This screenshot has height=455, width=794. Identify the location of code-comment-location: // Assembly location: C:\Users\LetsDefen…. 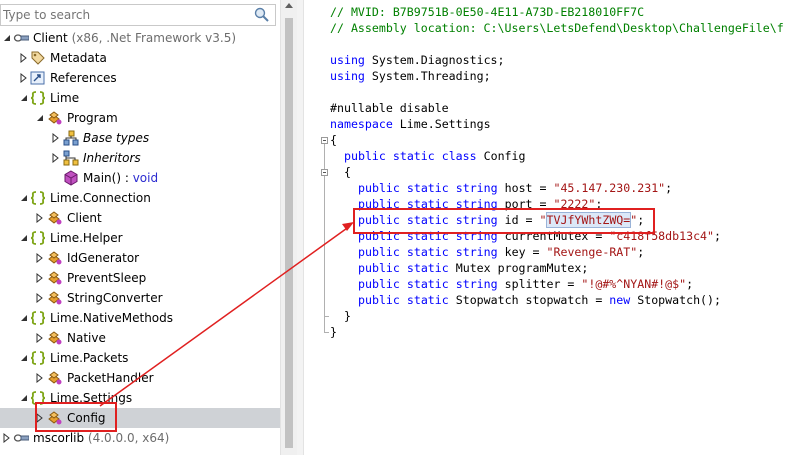
(557, 28).